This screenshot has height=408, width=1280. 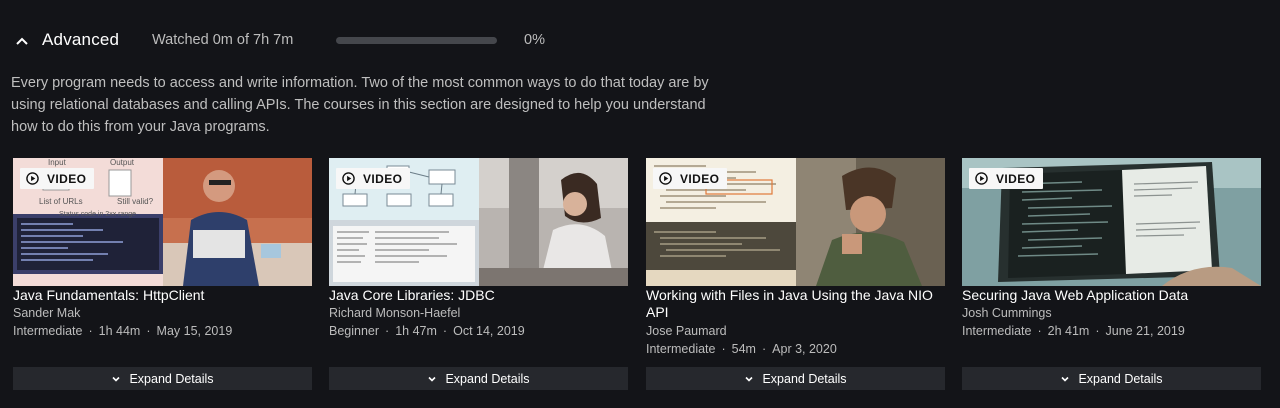 I want to click on course-date: June 21, 2019, so click(x=1145, y=331).